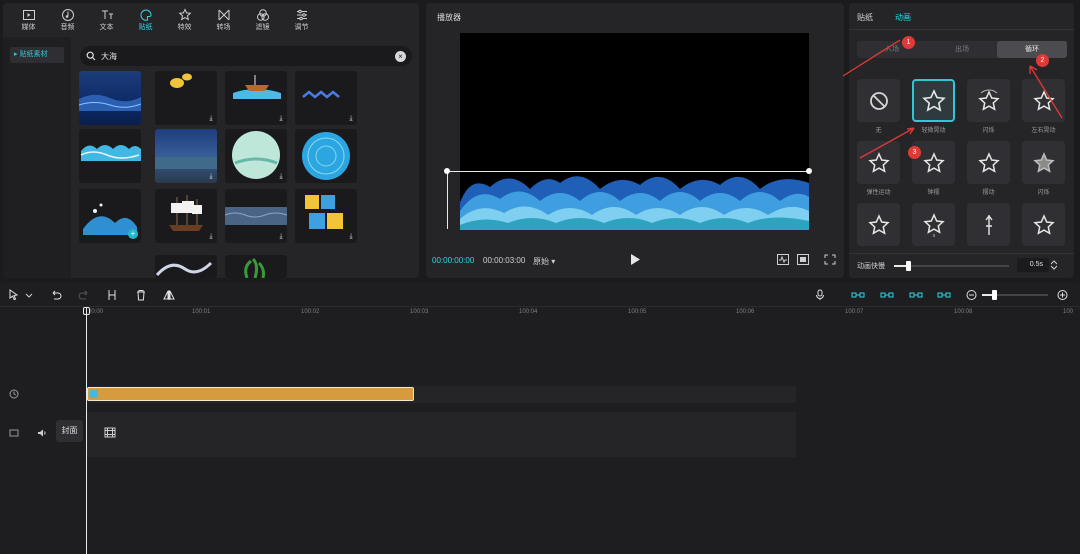  Describe the element at coordinates (820, 295) in the screenshot. I see `microphone-icon` at that location.